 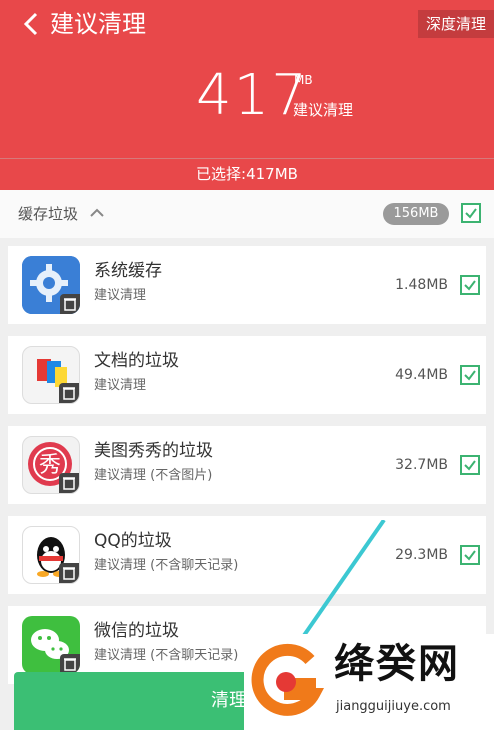 What do you see at coordinates (97, 213) in the screenshot?
I see `chevron-up-icon` at bounding box center [97, 213].